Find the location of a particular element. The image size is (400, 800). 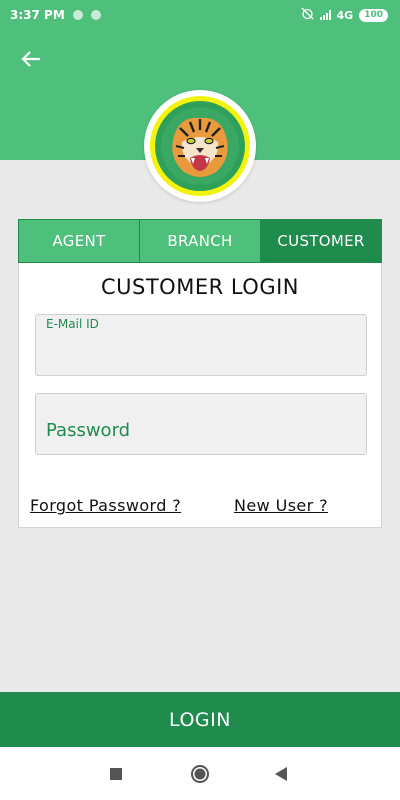

new-user-link: New User ? is located at coordinates (281, 505).